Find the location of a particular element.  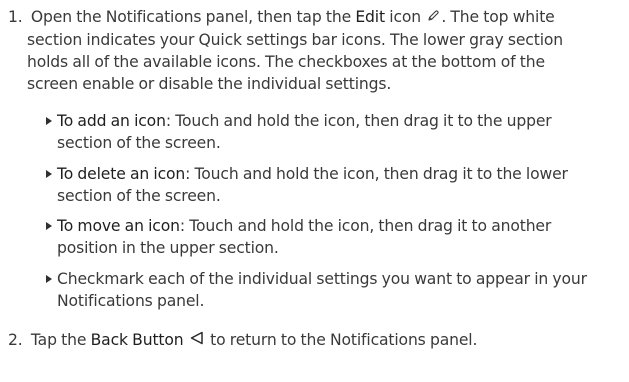

step2-number: 2. is located at coordinates (15, 340).